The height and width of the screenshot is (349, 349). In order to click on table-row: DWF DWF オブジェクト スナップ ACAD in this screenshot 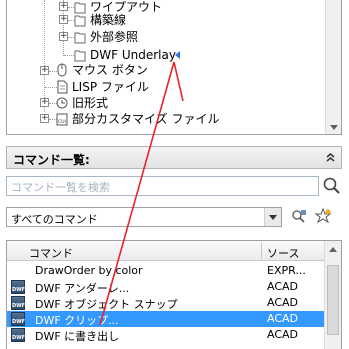, I will do `click(166, 303)`.